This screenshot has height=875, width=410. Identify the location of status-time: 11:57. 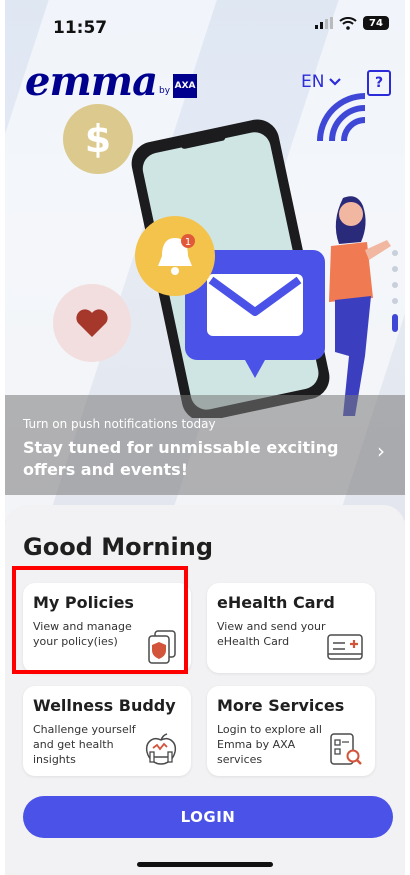
(80, 28).